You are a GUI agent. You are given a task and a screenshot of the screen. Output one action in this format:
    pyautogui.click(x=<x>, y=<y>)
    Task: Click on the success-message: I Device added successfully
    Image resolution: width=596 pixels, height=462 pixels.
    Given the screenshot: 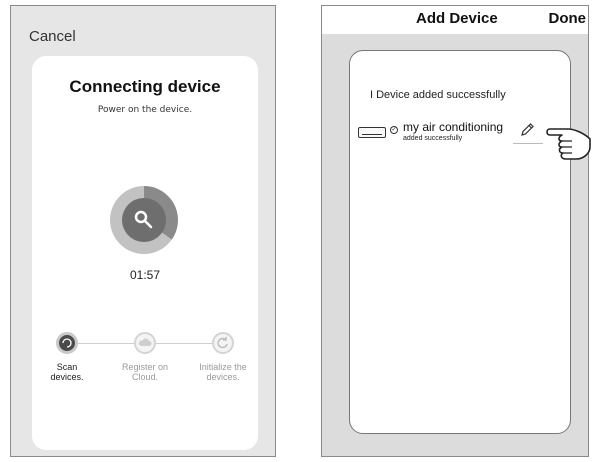 What is the action you would take?
    pyautogui.click(x=438, y=95)
    